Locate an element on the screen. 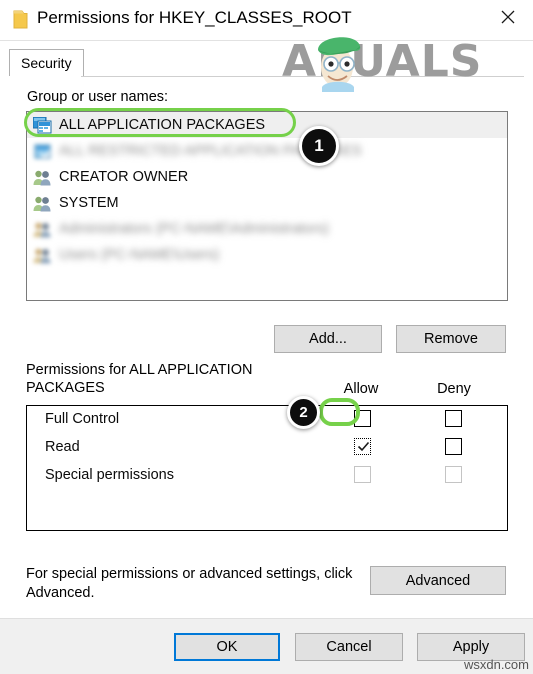 The image size is (533, 674). checkmark-icon is located at coordinates (363, 446).